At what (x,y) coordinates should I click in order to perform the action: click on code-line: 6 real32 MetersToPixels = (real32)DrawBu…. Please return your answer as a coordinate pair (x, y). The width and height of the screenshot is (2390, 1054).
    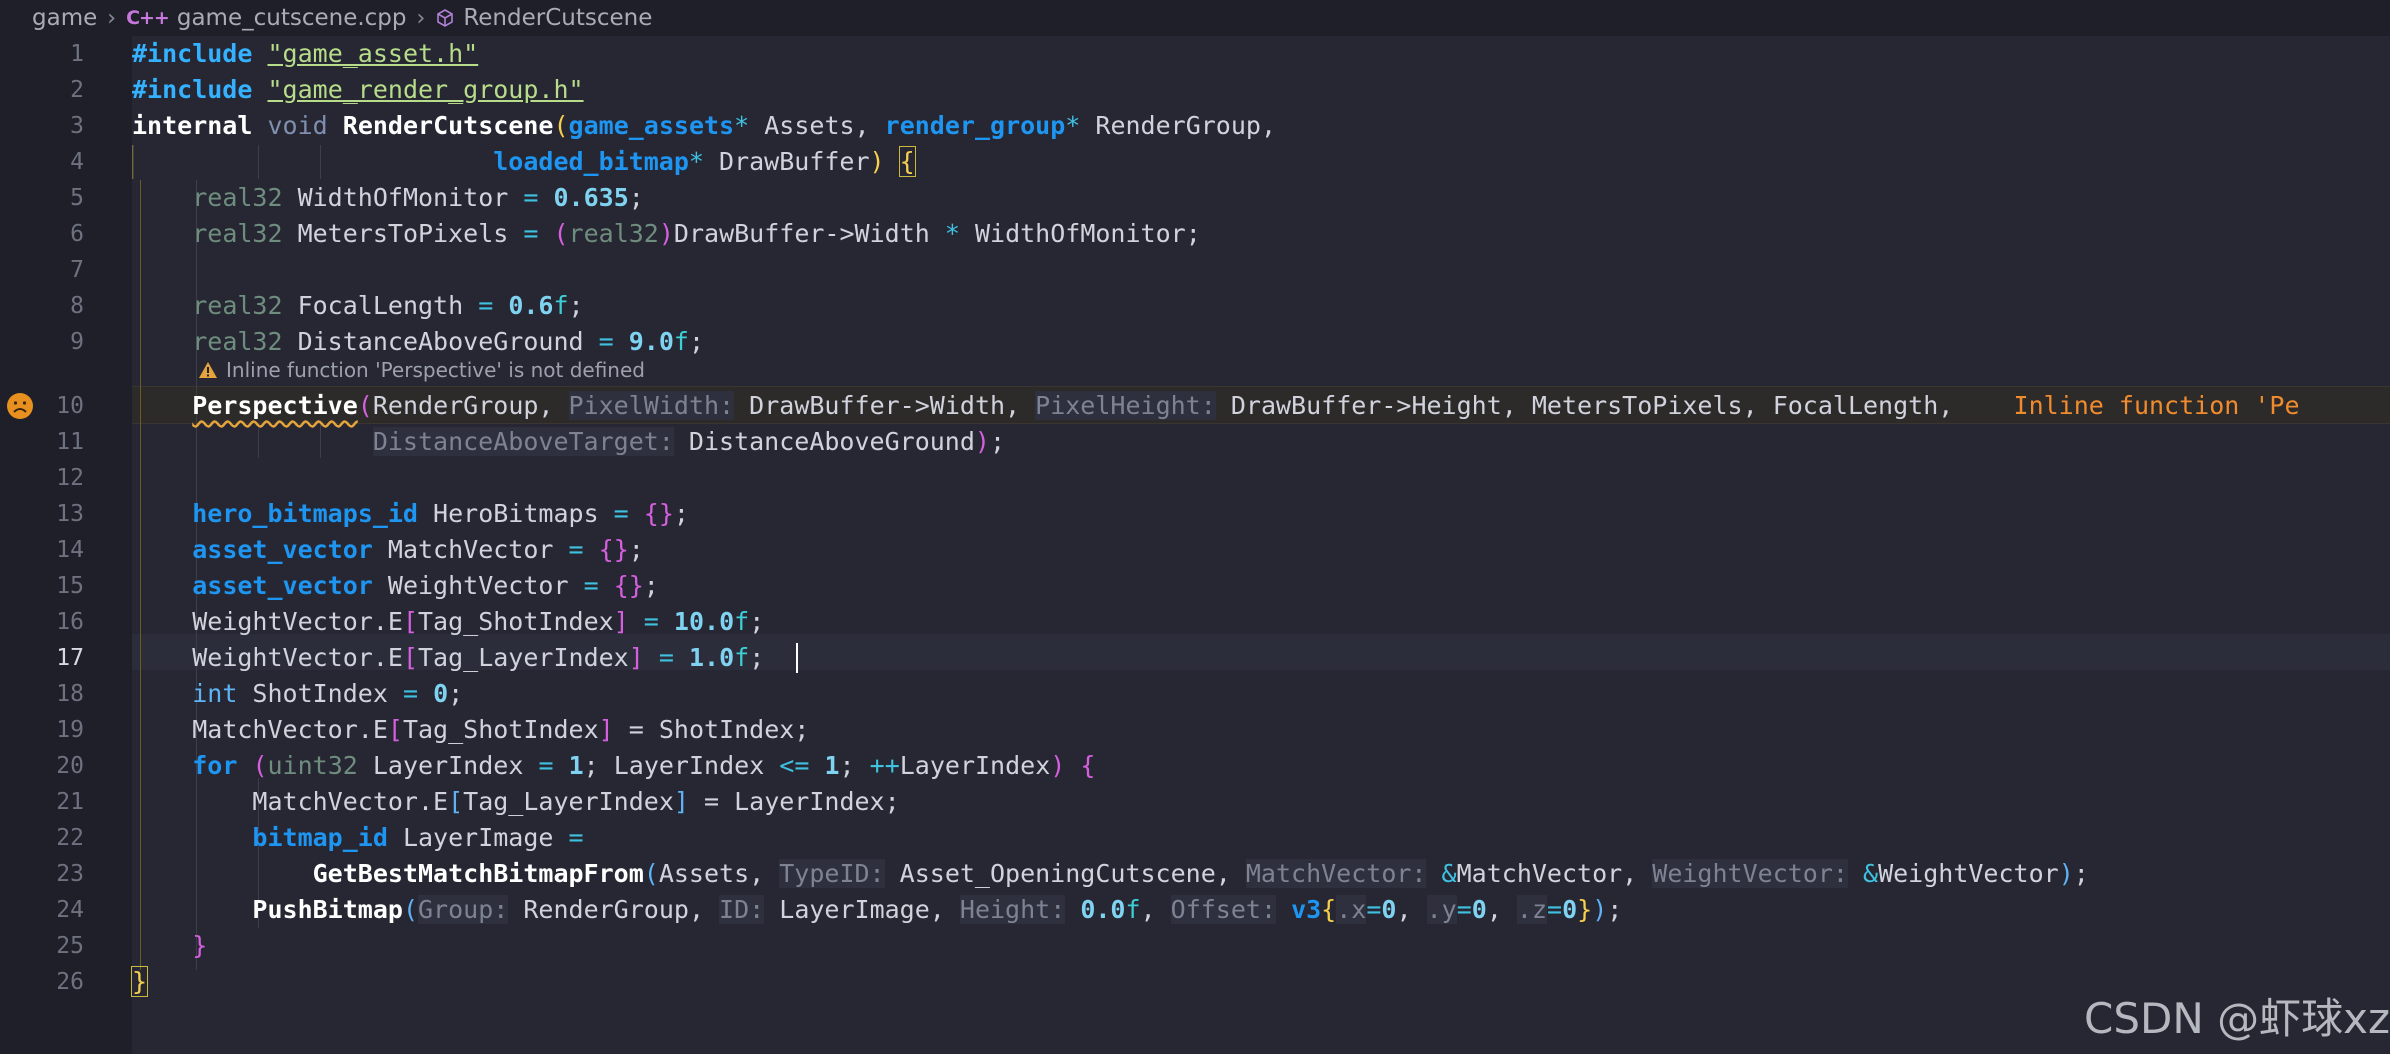
    Looking at the image, I should click on (1195, 234).